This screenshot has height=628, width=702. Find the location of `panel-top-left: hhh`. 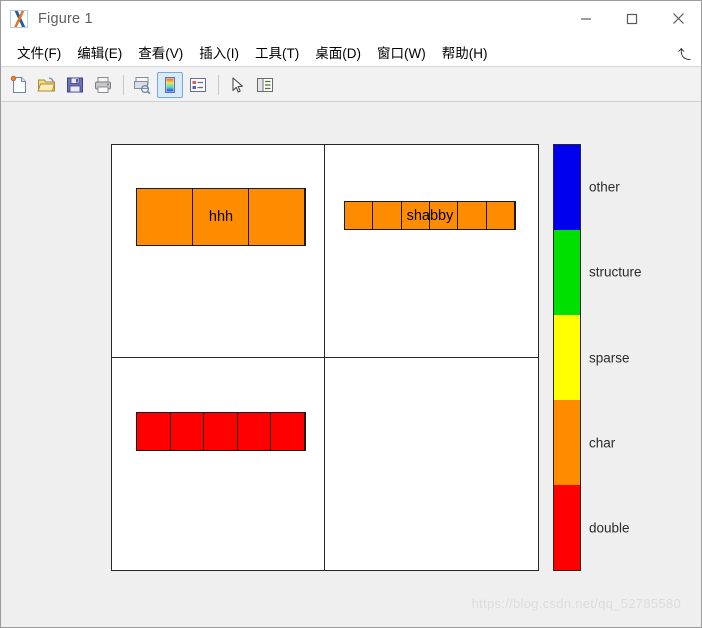

panel-top-left: hhh is located at coordinates (218, 251).